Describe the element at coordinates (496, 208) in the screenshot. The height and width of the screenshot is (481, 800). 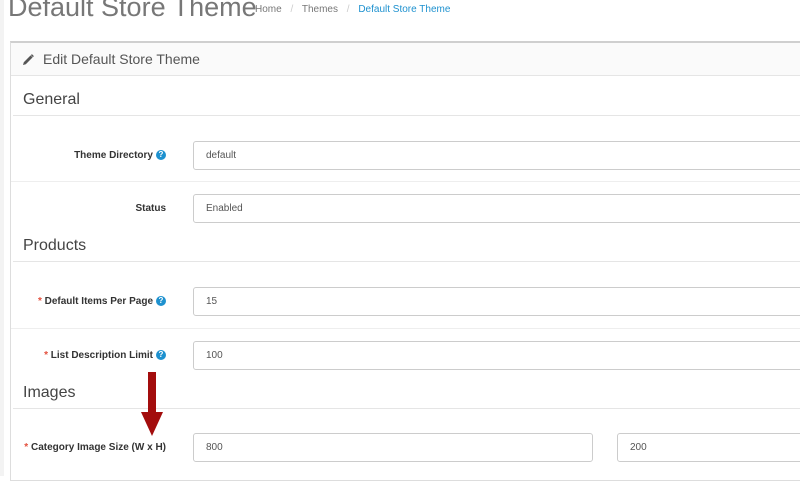
I see `status-select: Enabled` at that location.